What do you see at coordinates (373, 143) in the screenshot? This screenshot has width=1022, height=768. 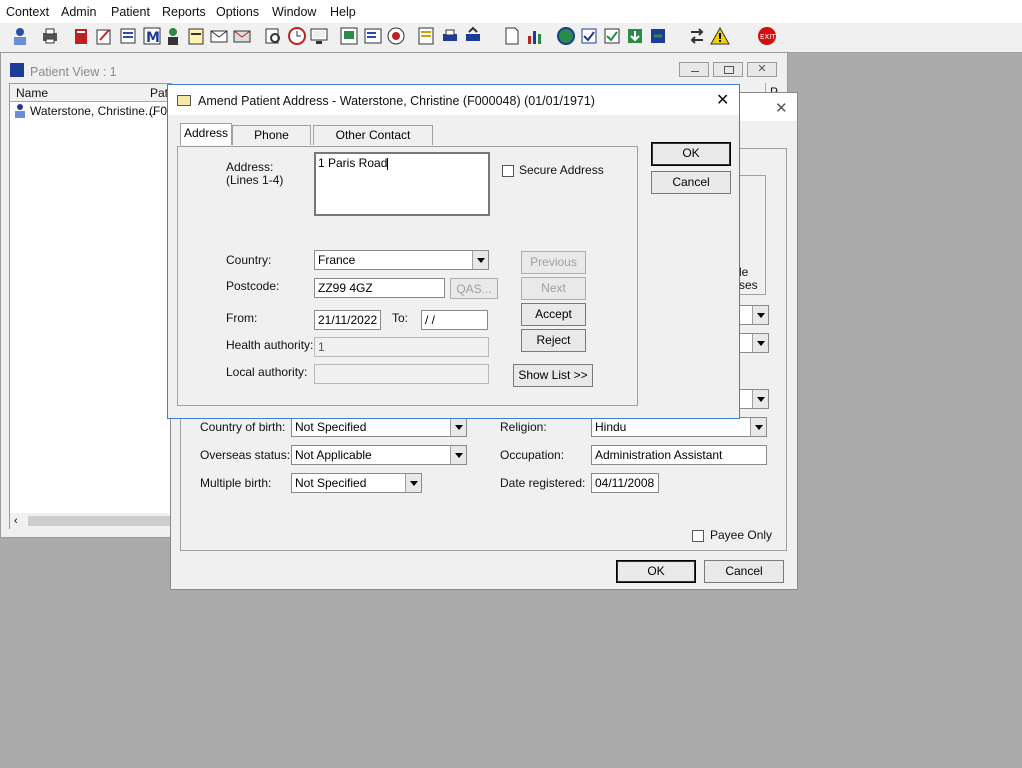 I see `tab-other-contact-methods: Other Contact Methods` at bounding box center [373, 143].